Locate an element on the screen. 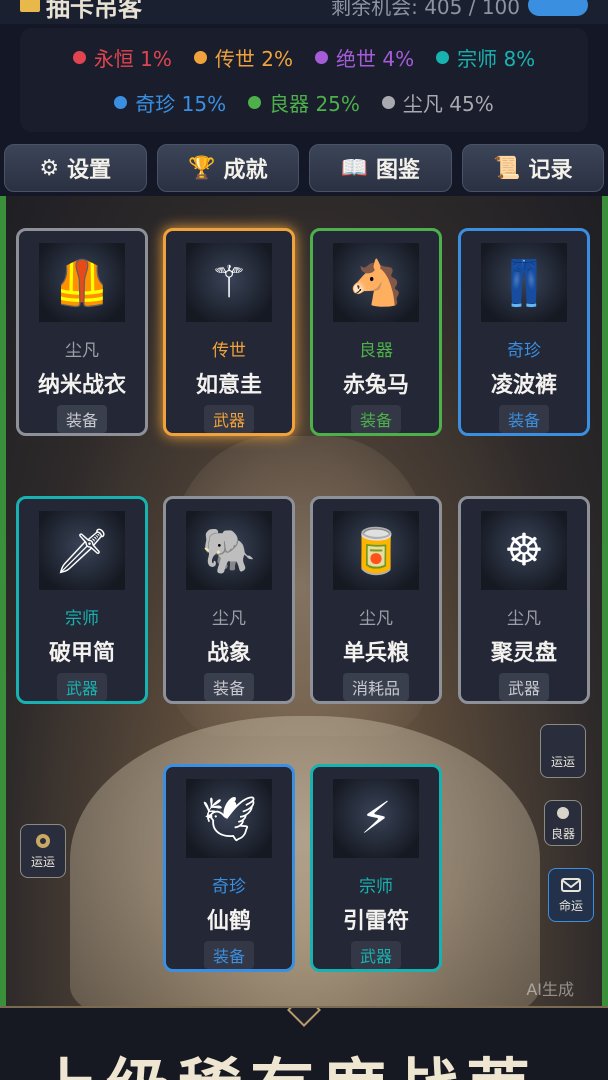  horse-icon: 🐴 is located at coordinates (376, 283).